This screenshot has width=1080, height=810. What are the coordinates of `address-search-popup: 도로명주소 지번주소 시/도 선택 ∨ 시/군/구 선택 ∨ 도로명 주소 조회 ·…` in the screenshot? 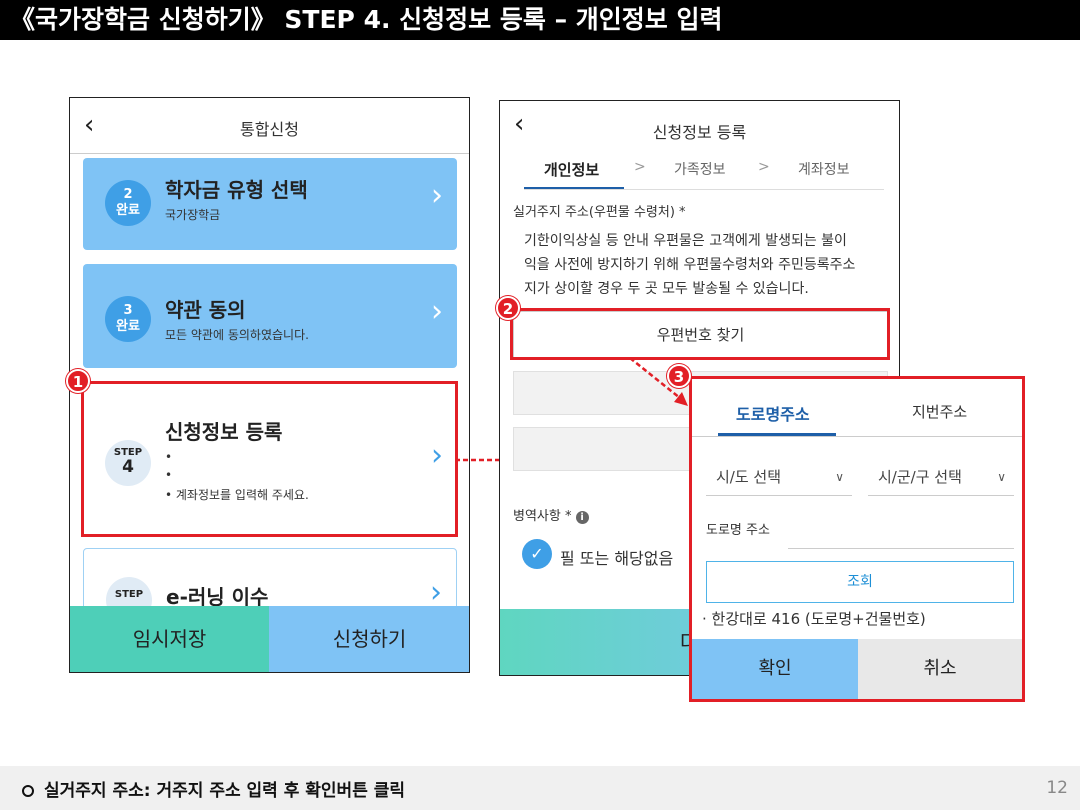 It's located at (857, 539).